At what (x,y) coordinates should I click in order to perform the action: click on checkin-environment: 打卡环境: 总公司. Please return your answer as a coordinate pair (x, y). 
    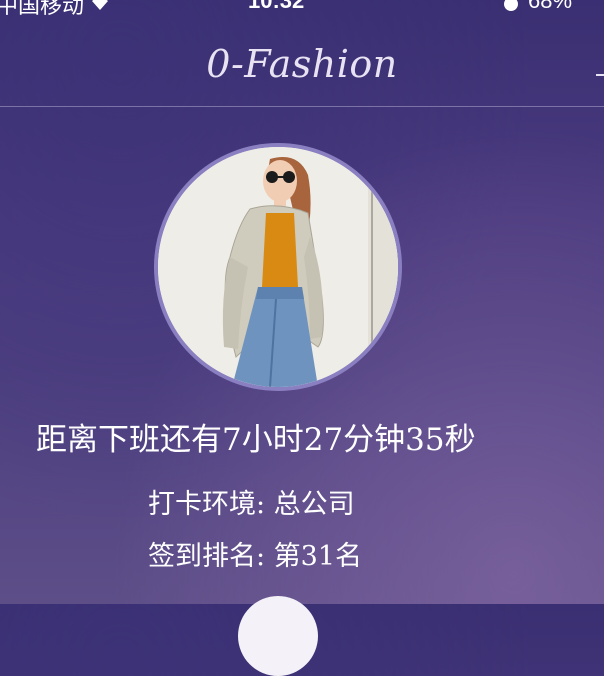
    Looking at the image, I should click on (251, 504).